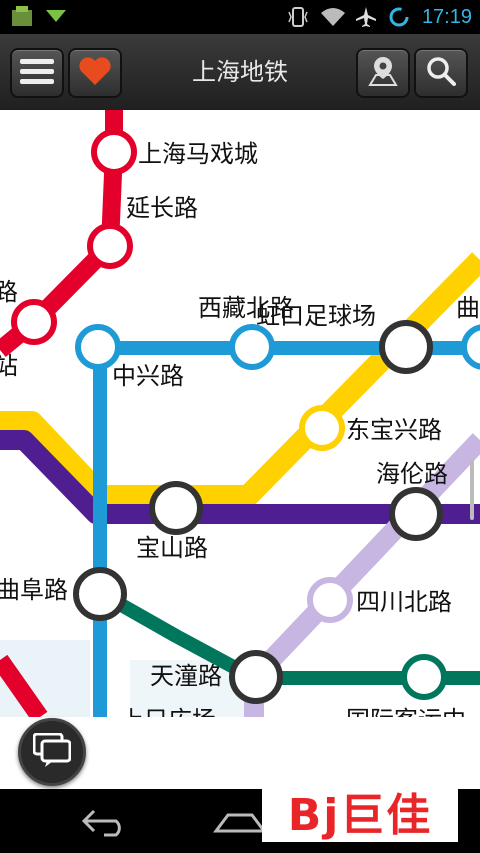 The image size is (480, 853). I want to click on station-label: 国际客运中, so click(406, 711).